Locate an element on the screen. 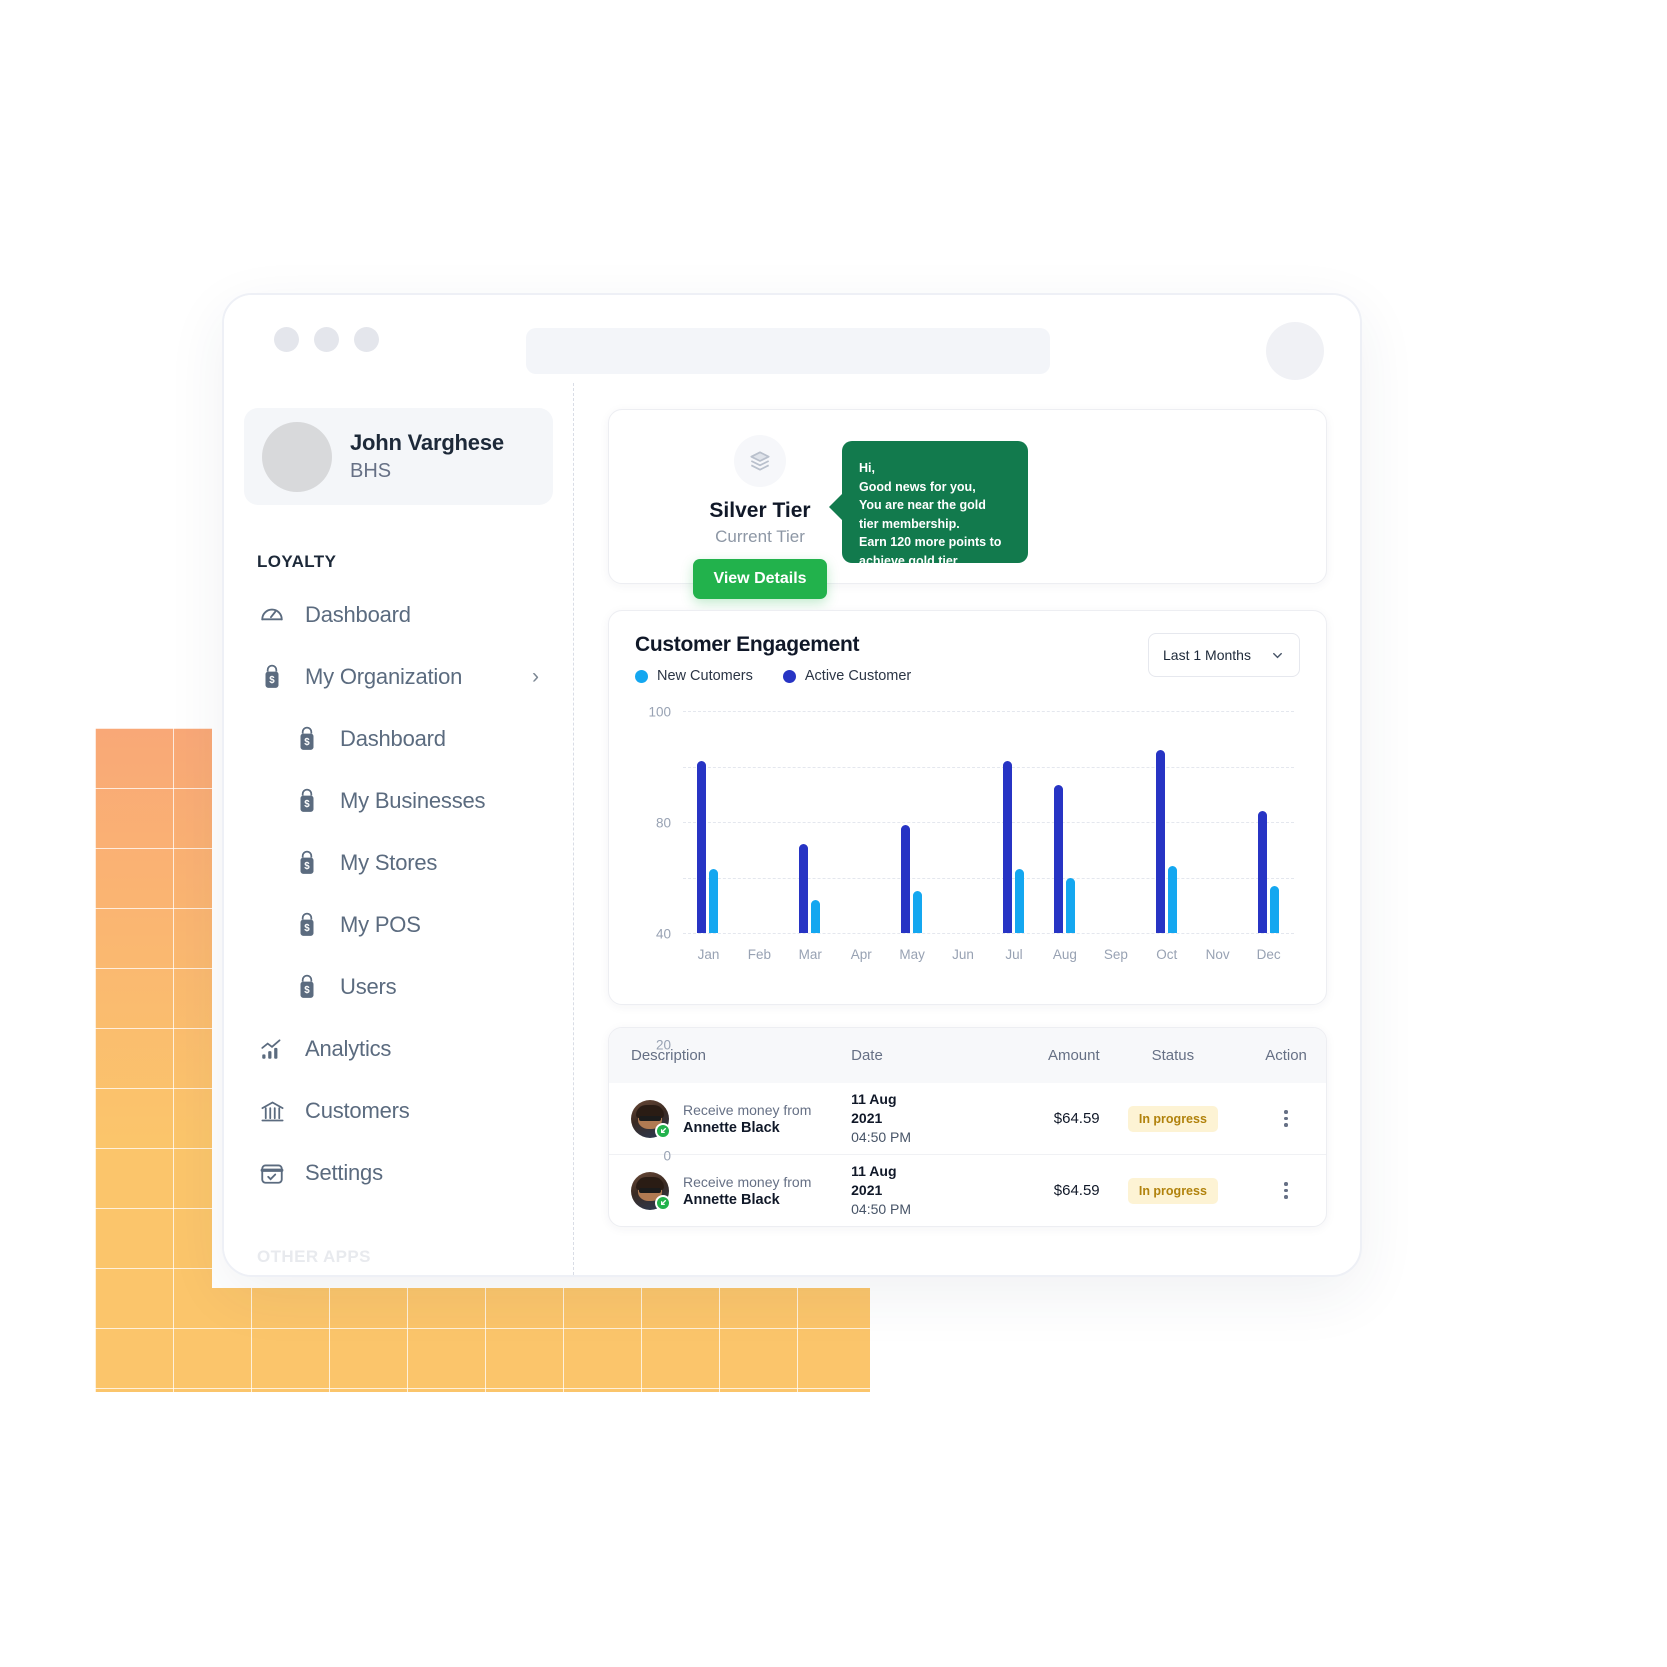 The height and width of the screenshot is (1667, 1667). transaction-description-cell: Receive money from Annette Black is located at coordinates (730, 1119).